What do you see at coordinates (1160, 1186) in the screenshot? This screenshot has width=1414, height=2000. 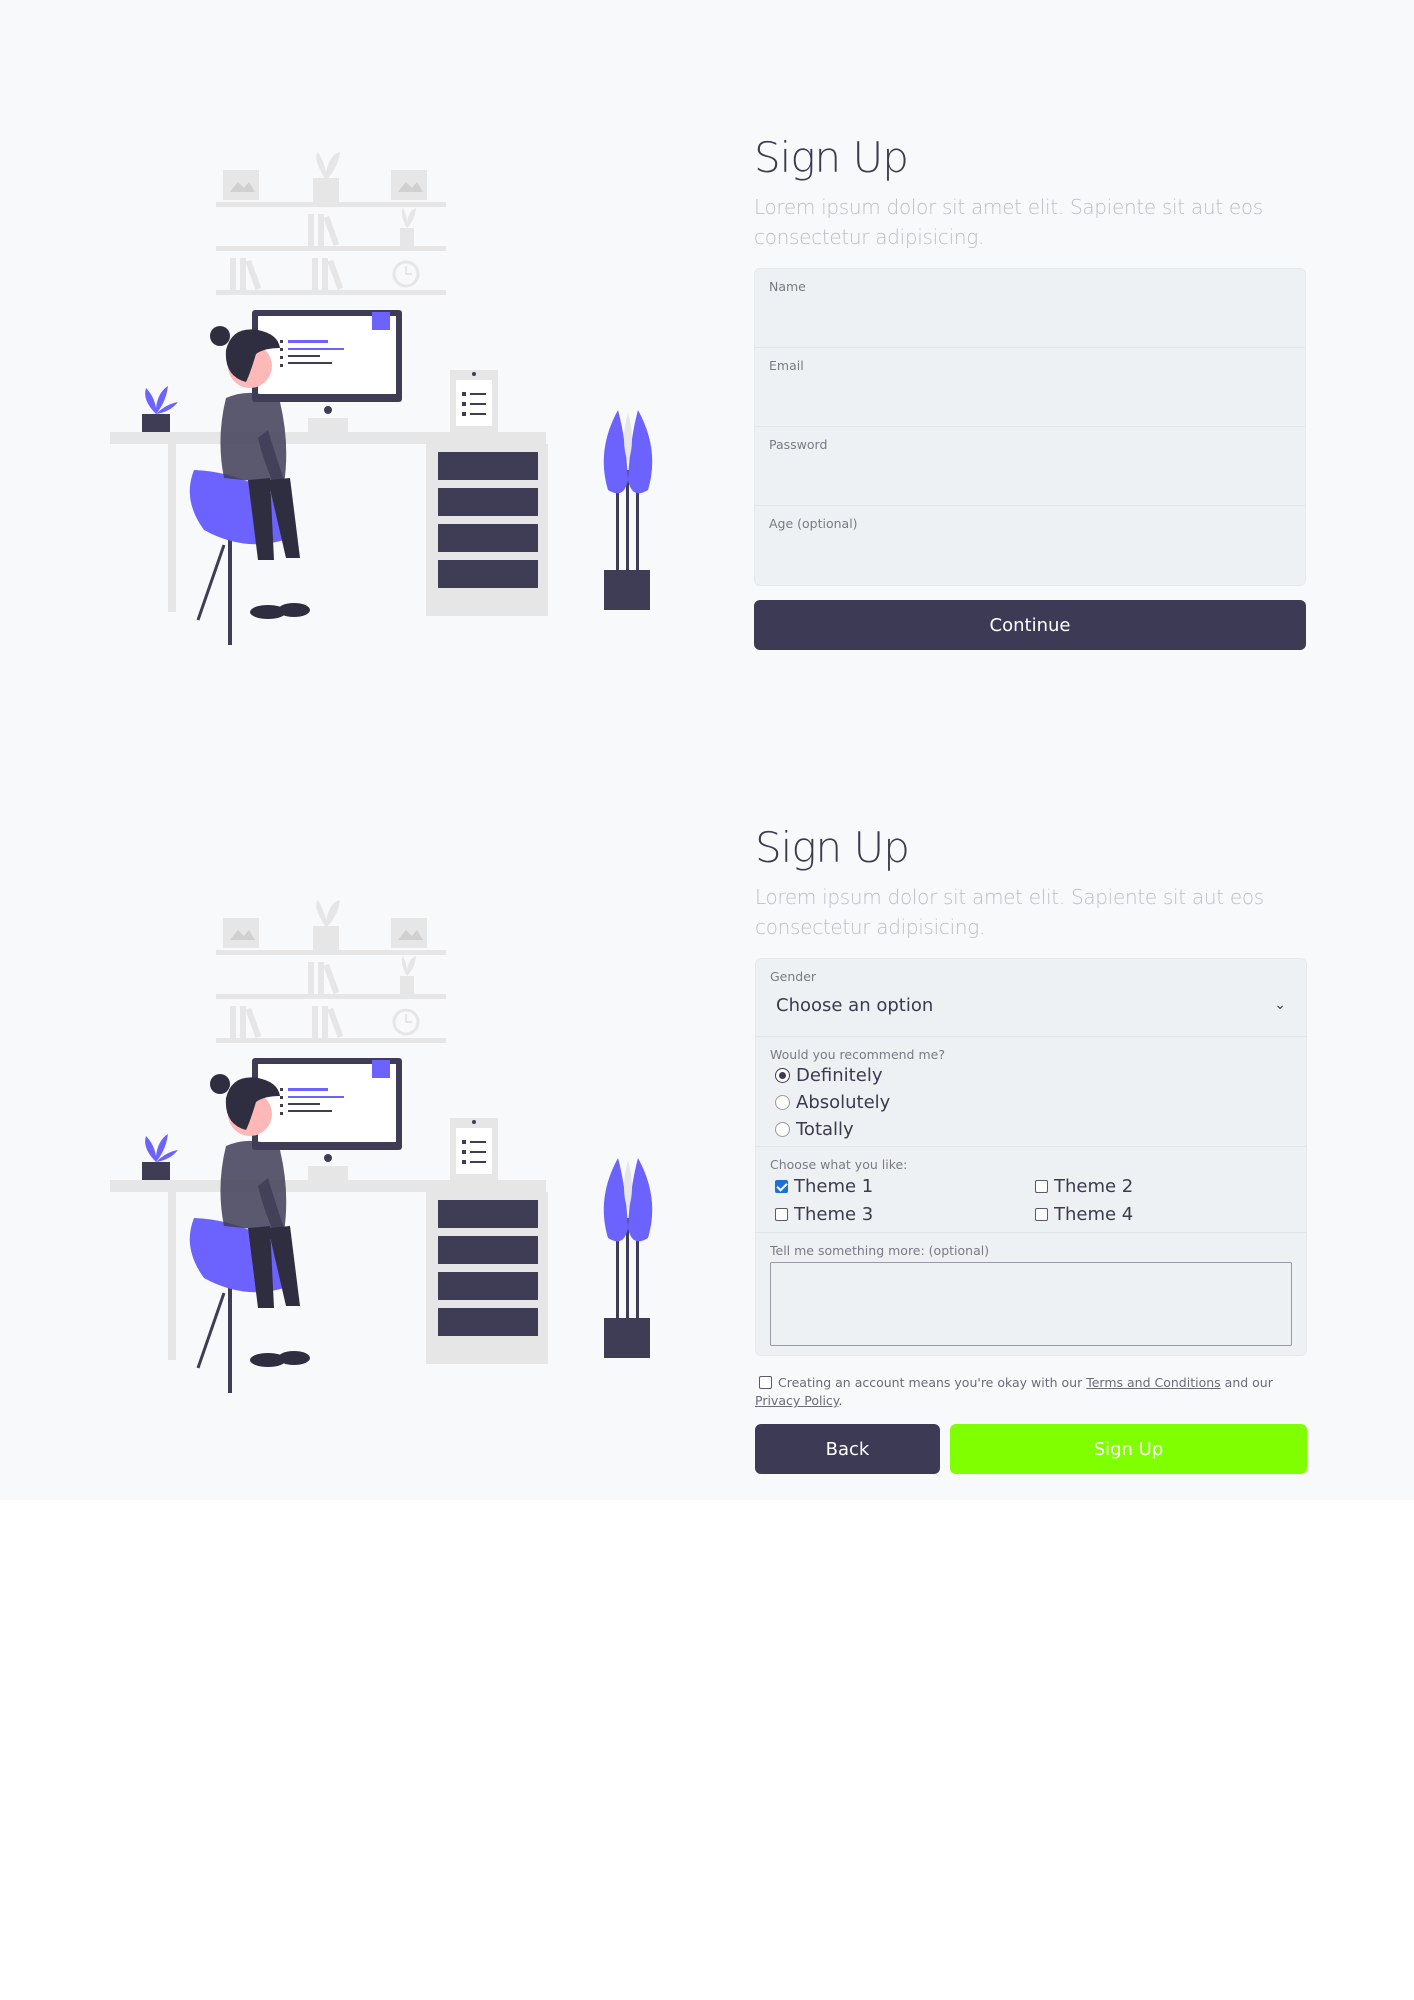 I see `checkbox-theme-2: Theme 2` at bounding box center [1160, 1186].